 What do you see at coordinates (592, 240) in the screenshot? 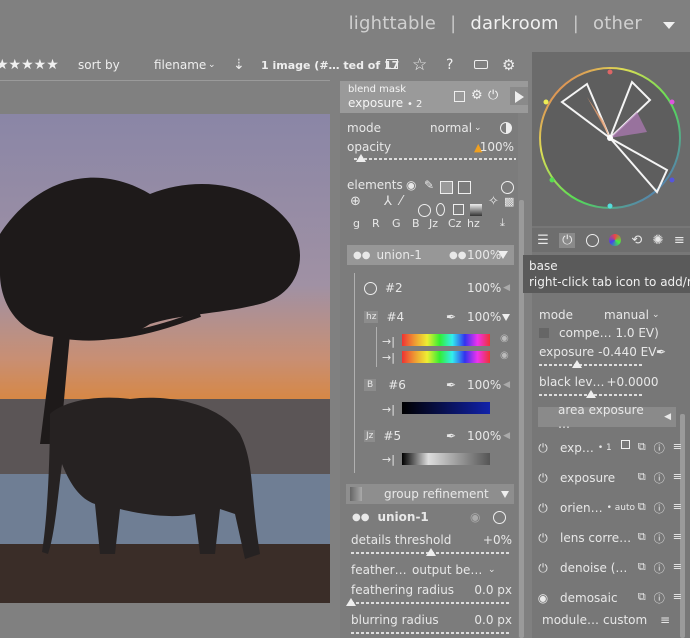
I see `tab-tone-icon` at bounding box center [592, 240].